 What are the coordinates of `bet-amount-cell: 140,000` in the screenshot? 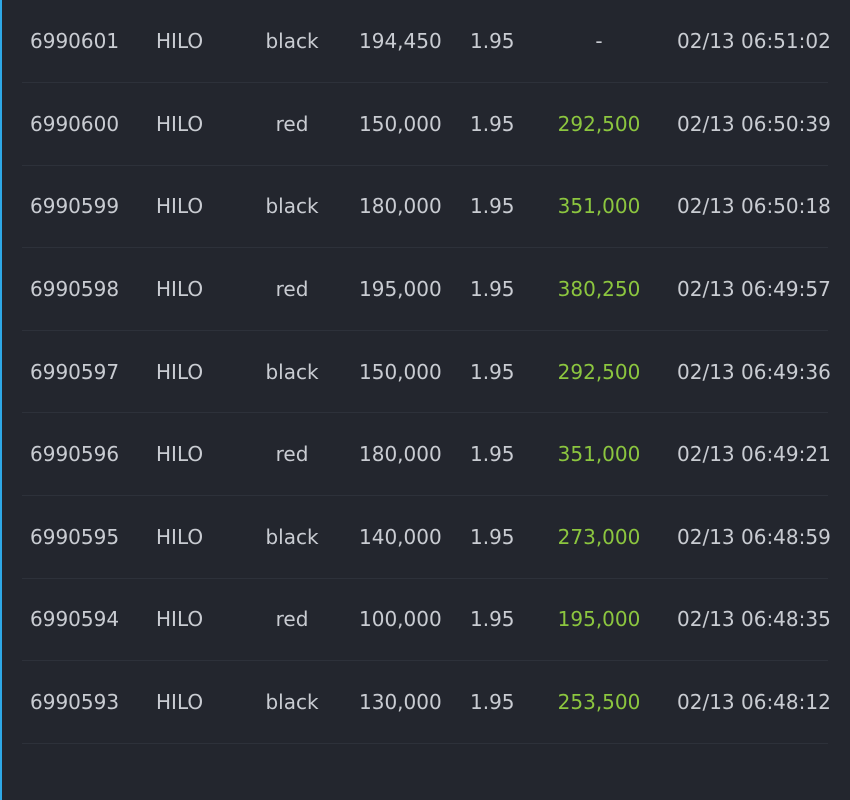 It's located at (400, 536).